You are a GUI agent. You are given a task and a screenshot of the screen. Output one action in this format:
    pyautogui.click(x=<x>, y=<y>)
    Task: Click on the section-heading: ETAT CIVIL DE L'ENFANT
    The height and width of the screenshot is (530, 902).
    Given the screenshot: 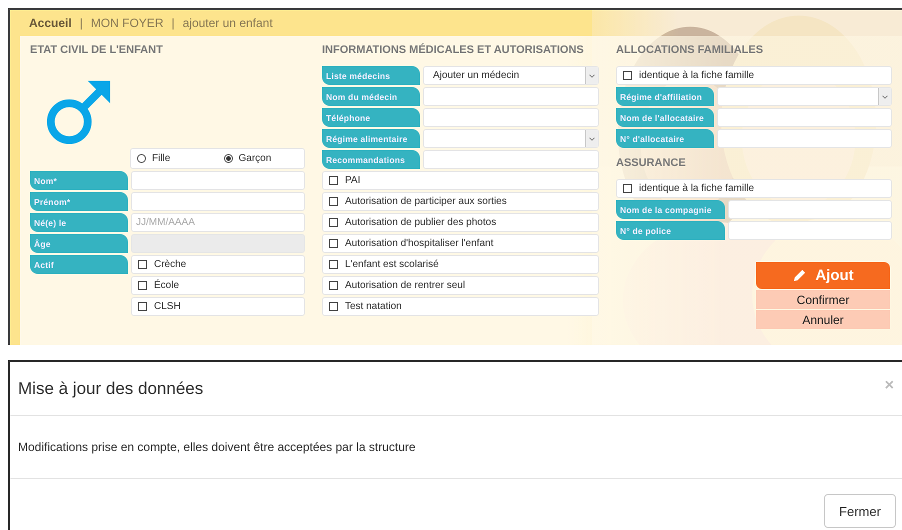 What is the action you would take?
    pyautogui.click(x=97, y=51)
    